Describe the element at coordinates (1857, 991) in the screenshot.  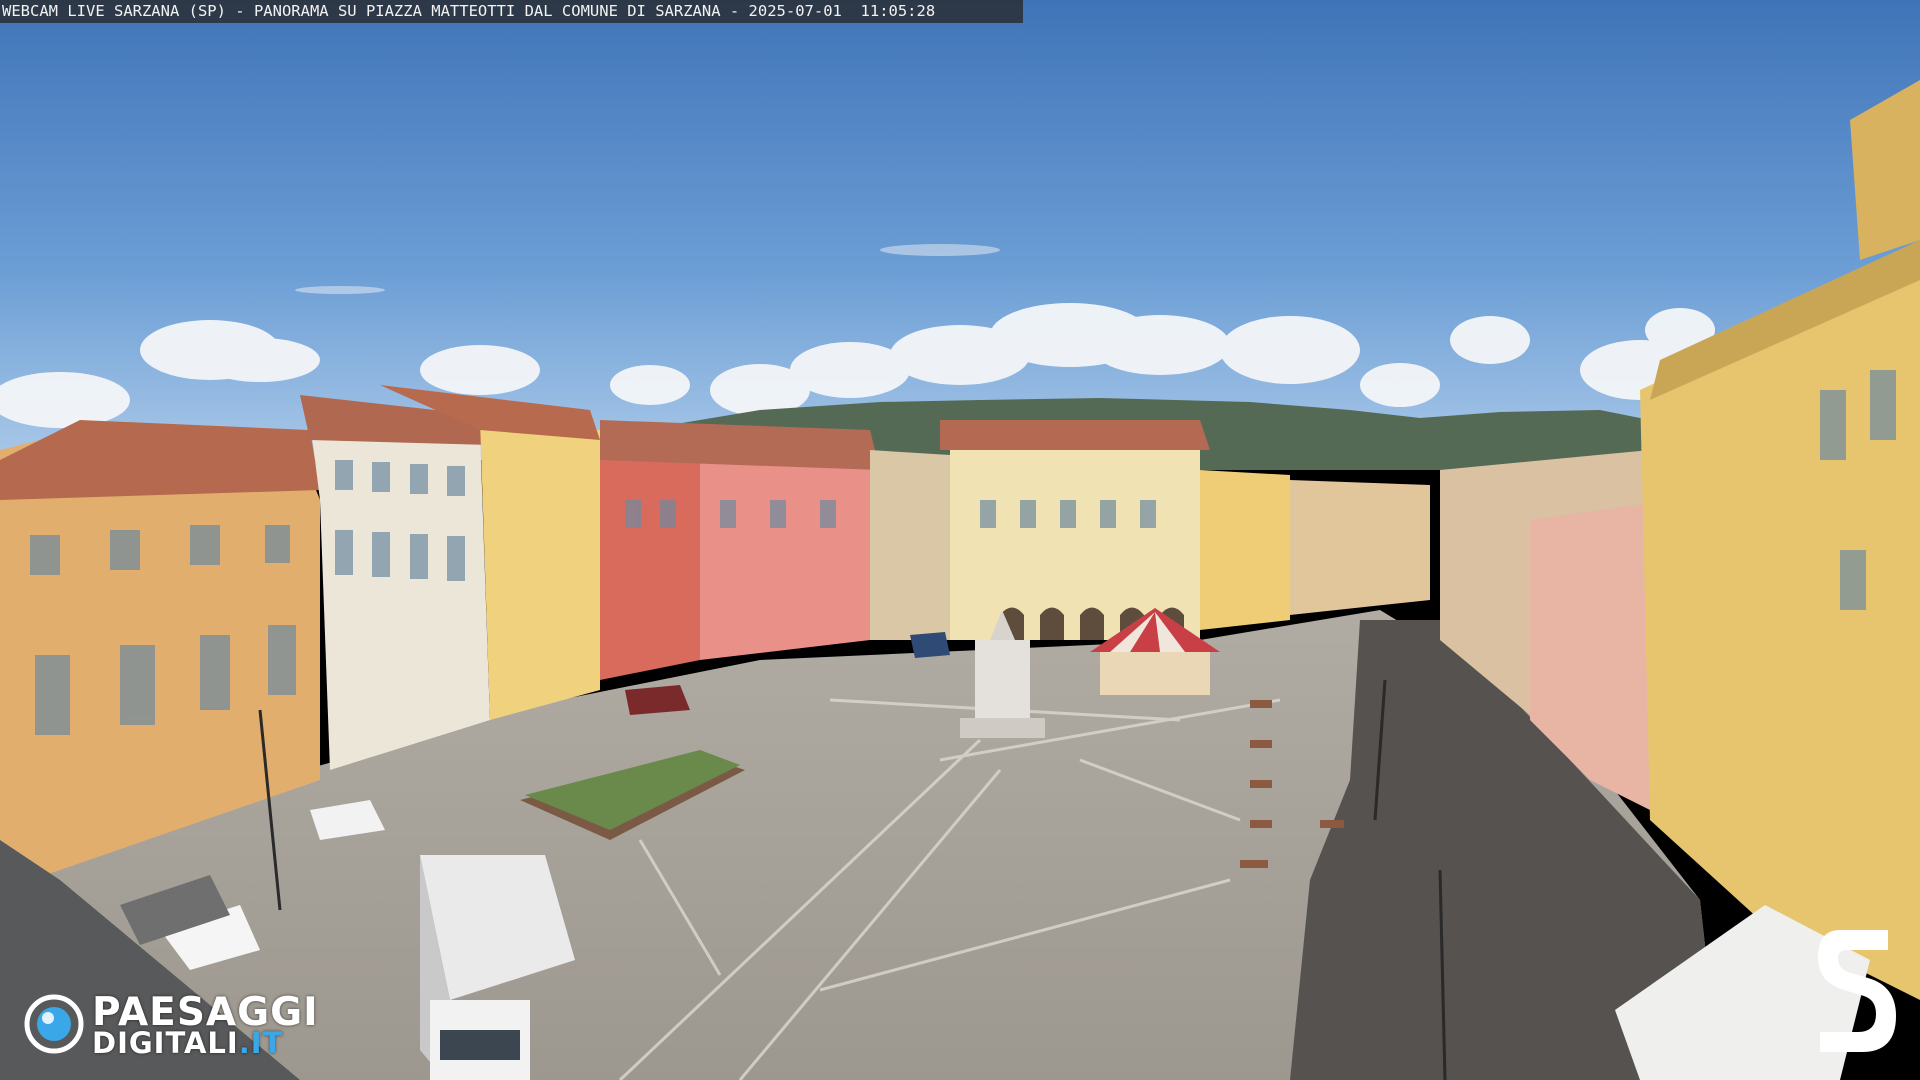
I see `sarzana-s-logo` at that location.